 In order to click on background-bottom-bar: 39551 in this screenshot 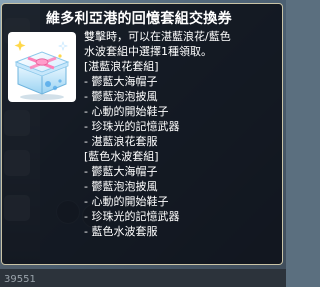, I will do `click(143, 278)`.